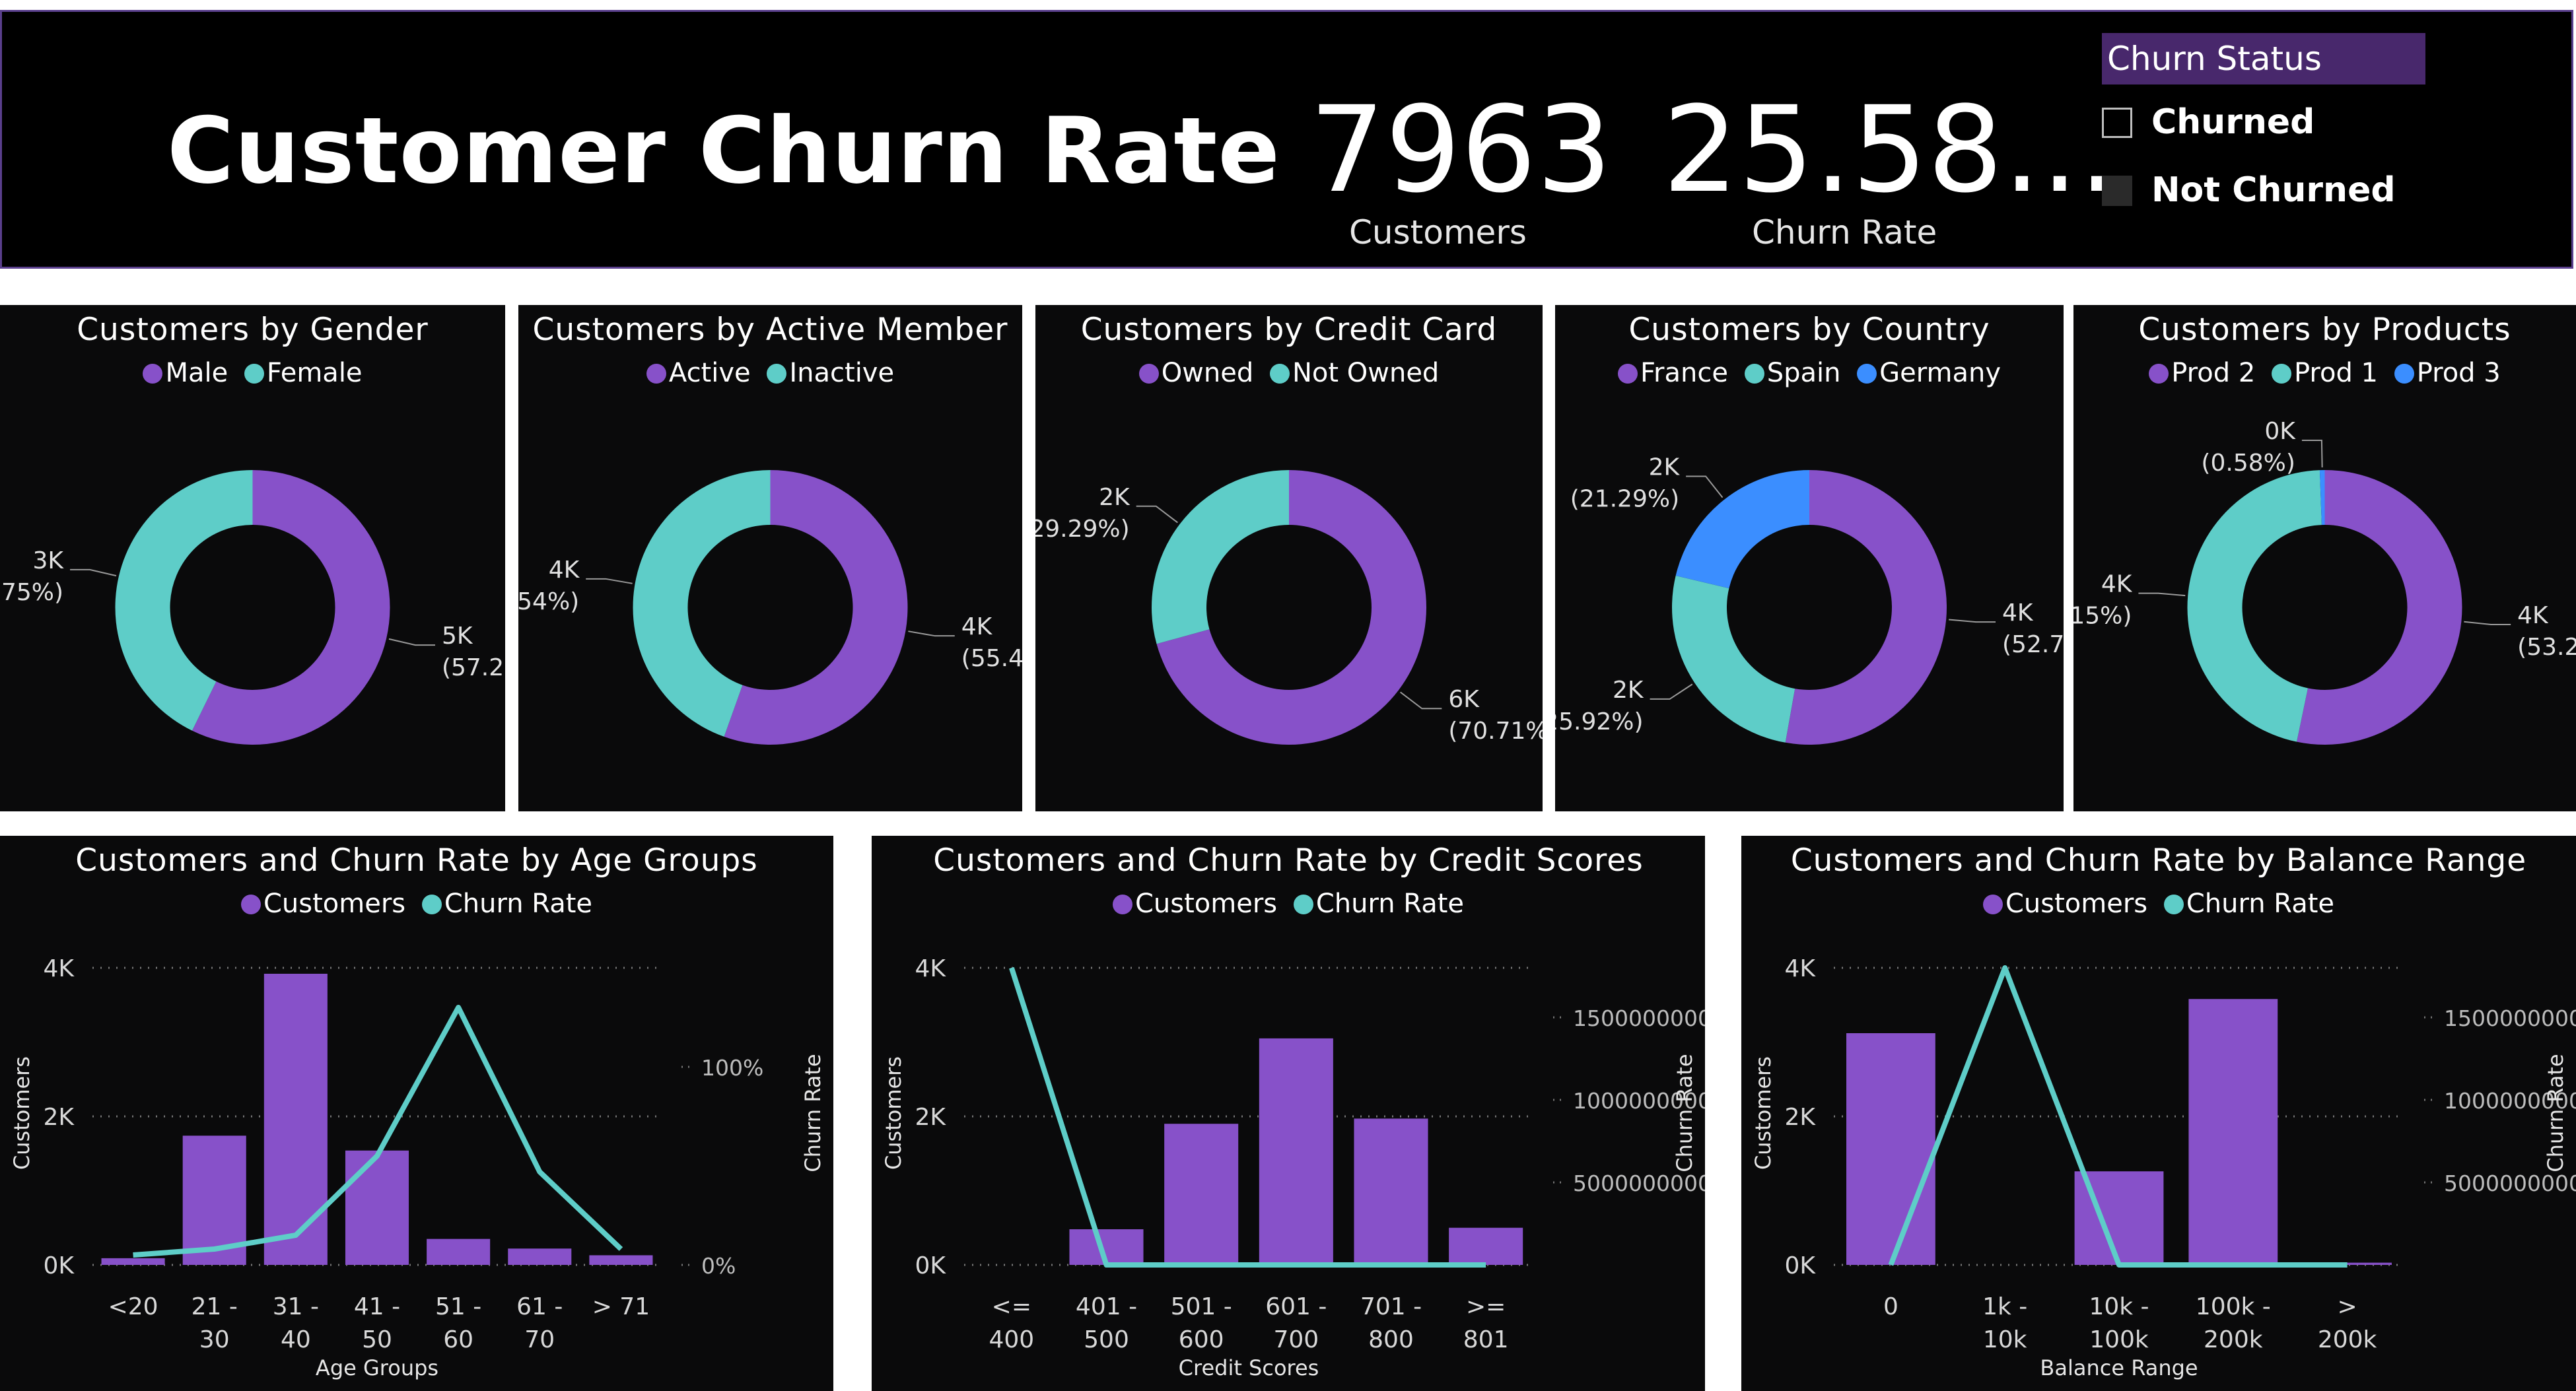  I want to click on data-label: (25.92%), so click(1600, 721).